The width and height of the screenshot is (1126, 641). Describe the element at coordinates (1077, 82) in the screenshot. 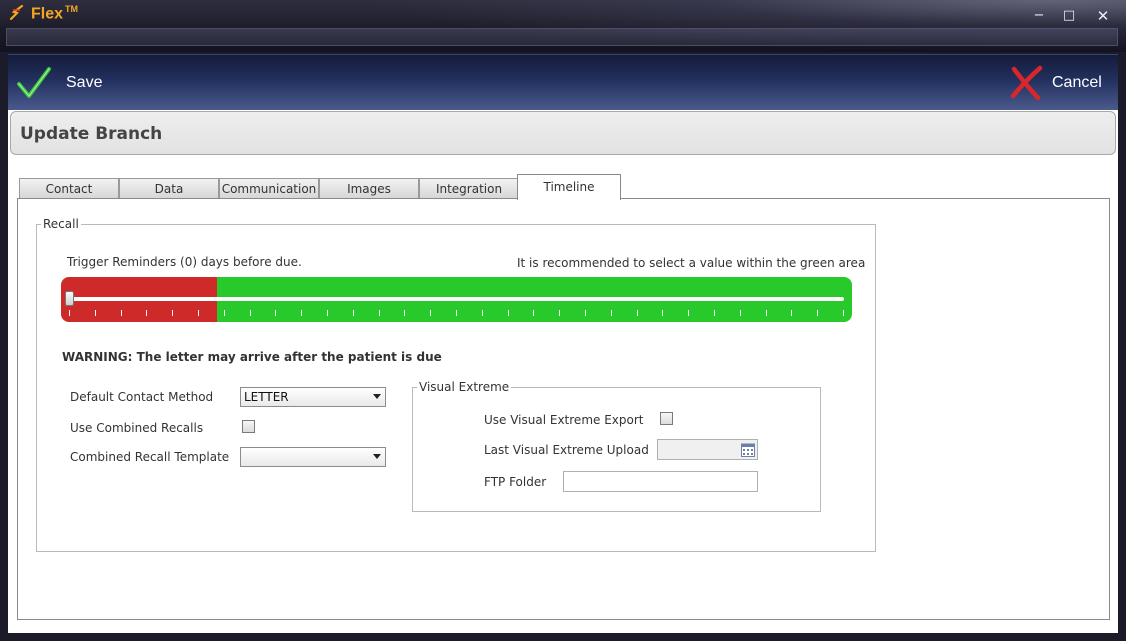

I see `cancel-label: Cancel` at that location.